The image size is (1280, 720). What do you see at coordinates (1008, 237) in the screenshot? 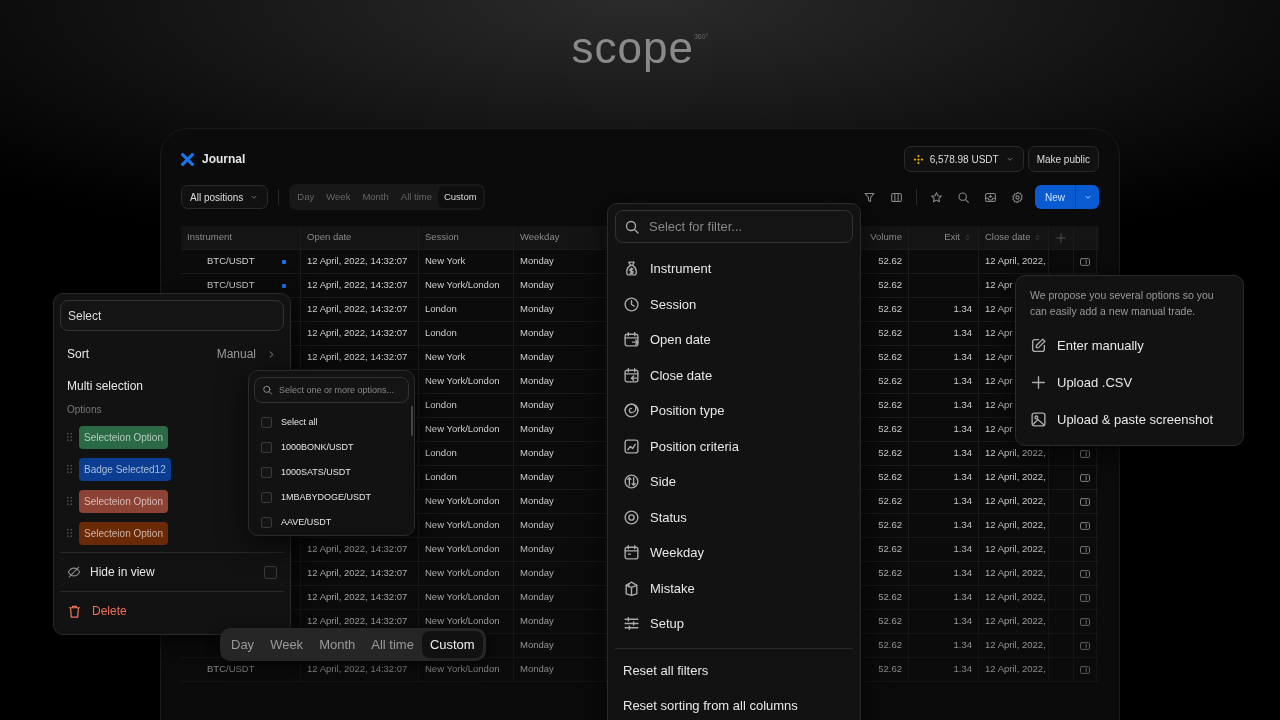
I see `column-header: Close date` at bounding box center [1008, 237].